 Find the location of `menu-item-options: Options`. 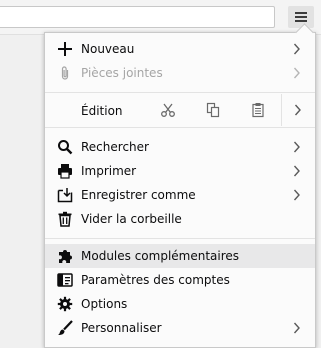

menu-item-options: Options is located at coordinates (180, 304).